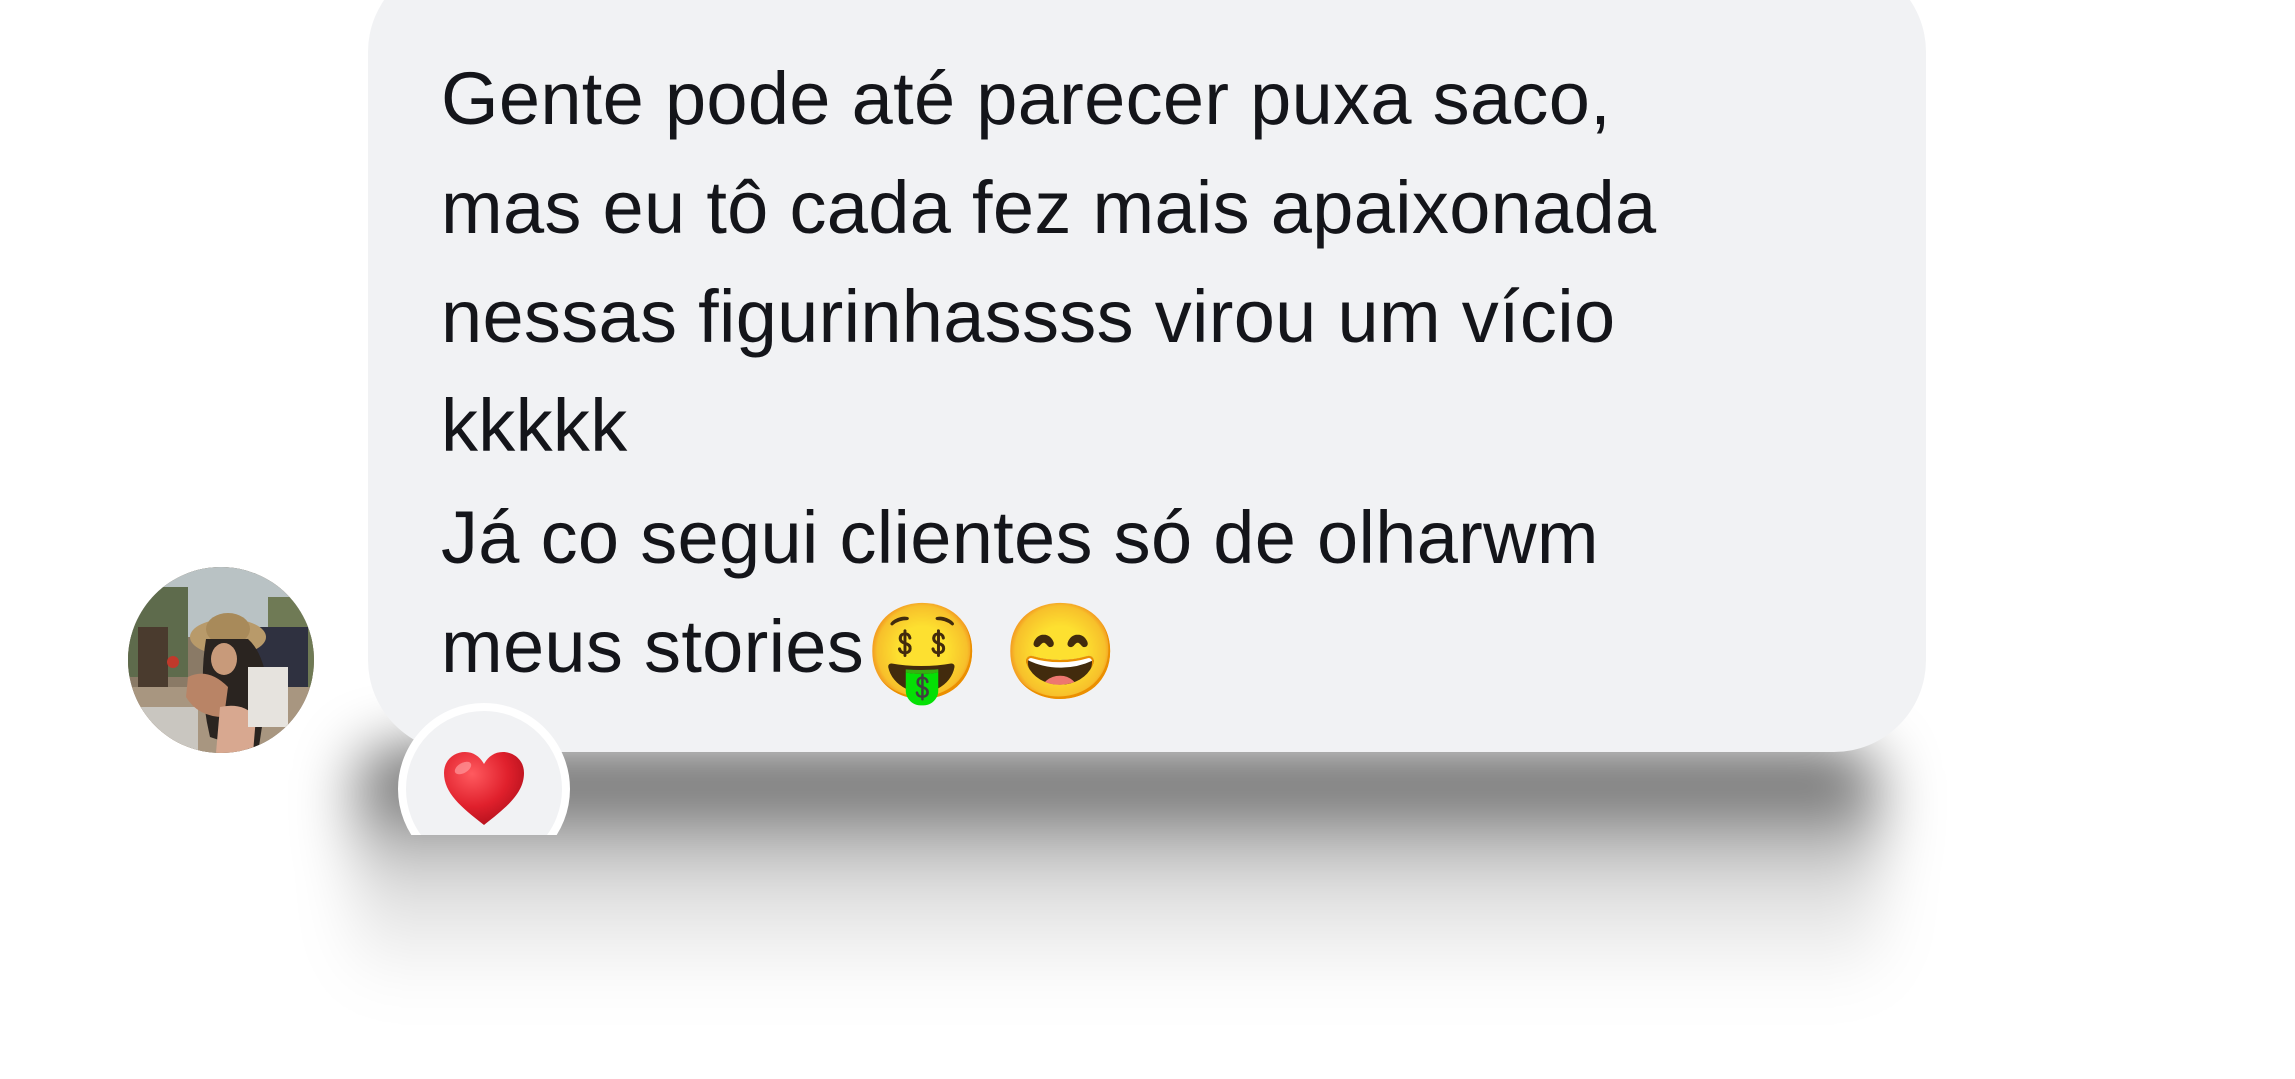 Image resolution: width=2295 pixels, height=1079 pixels. Describe the element at coordinates (1026, 98) in the screenshot. I see `message-line: Gente pode até parecer puxa saco,` at that location.